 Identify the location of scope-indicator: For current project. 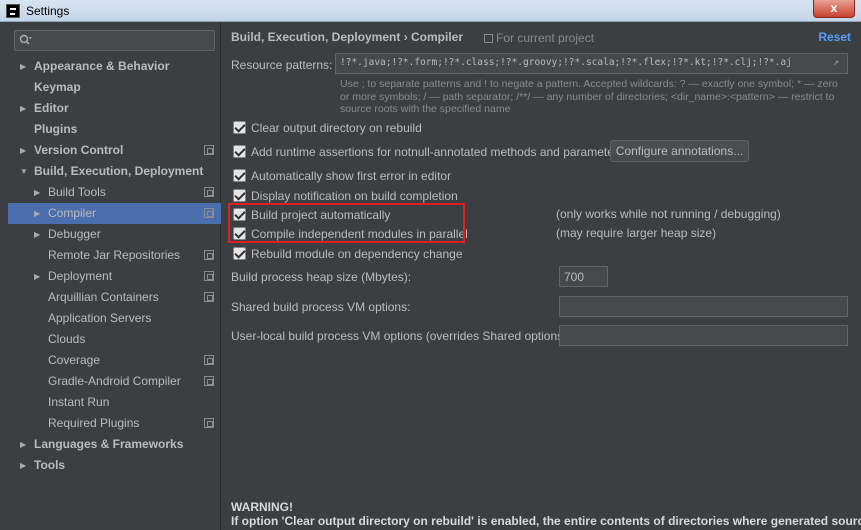
(539, 38).